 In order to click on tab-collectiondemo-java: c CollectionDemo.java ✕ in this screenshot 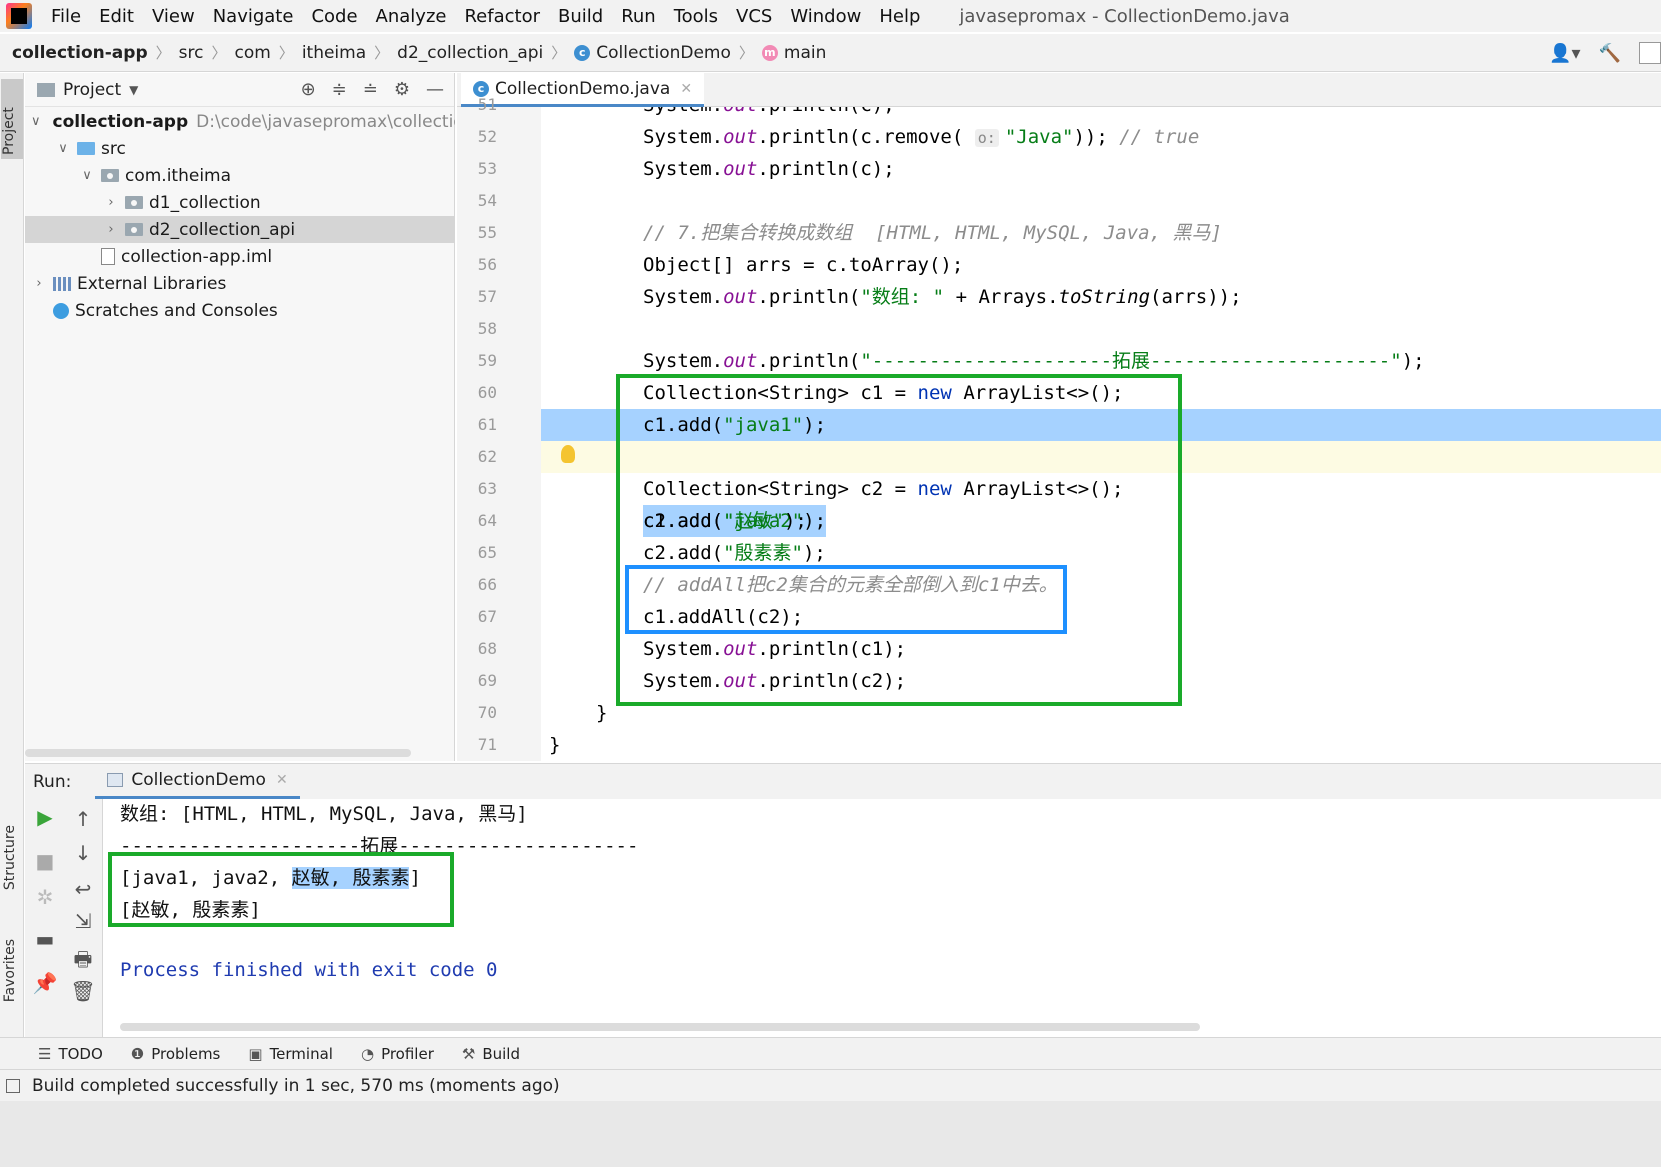, I will do `click(583, 90)`.